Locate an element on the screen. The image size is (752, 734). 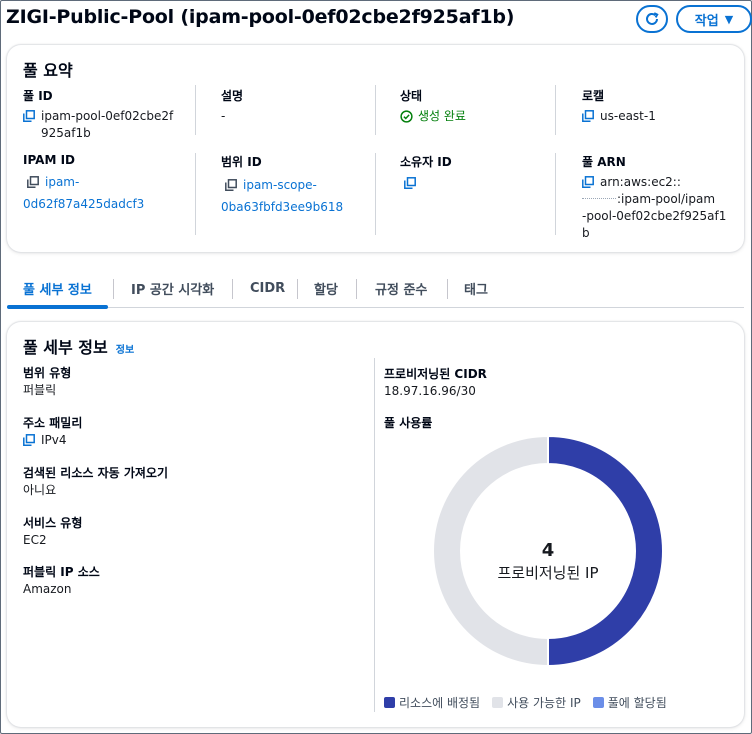
actions-button-label: 작업 is located at coordinates (706, 21).